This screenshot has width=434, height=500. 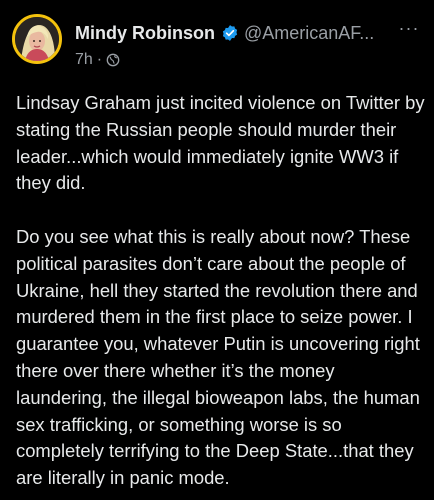 What do you see at coordinates (113, 60) in the screenshot?
I see `globe-icon` at bounding box center [113, 60].